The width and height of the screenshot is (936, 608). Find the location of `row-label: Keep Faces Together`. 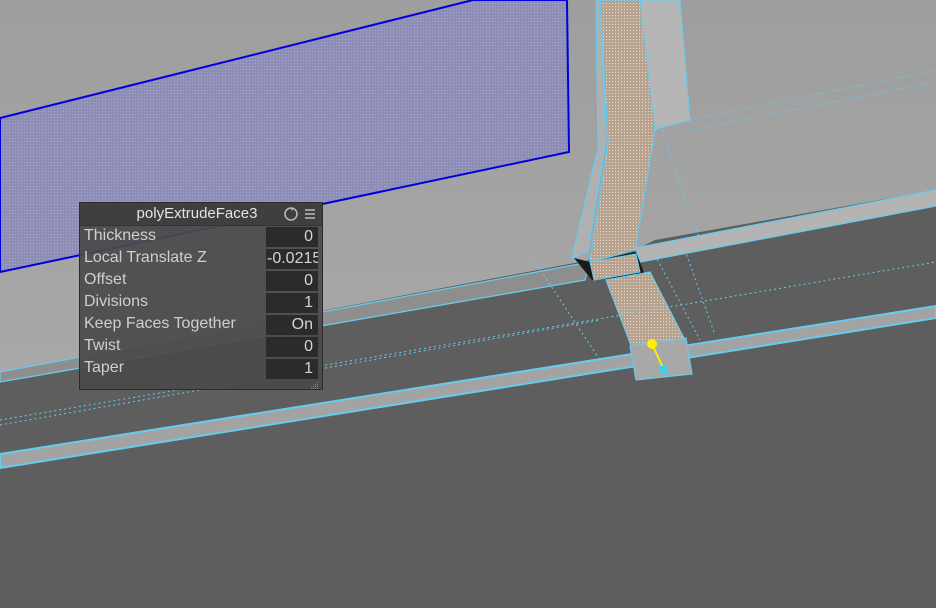

row-label: Keep Faces Together is located at coordinates (160, 323).